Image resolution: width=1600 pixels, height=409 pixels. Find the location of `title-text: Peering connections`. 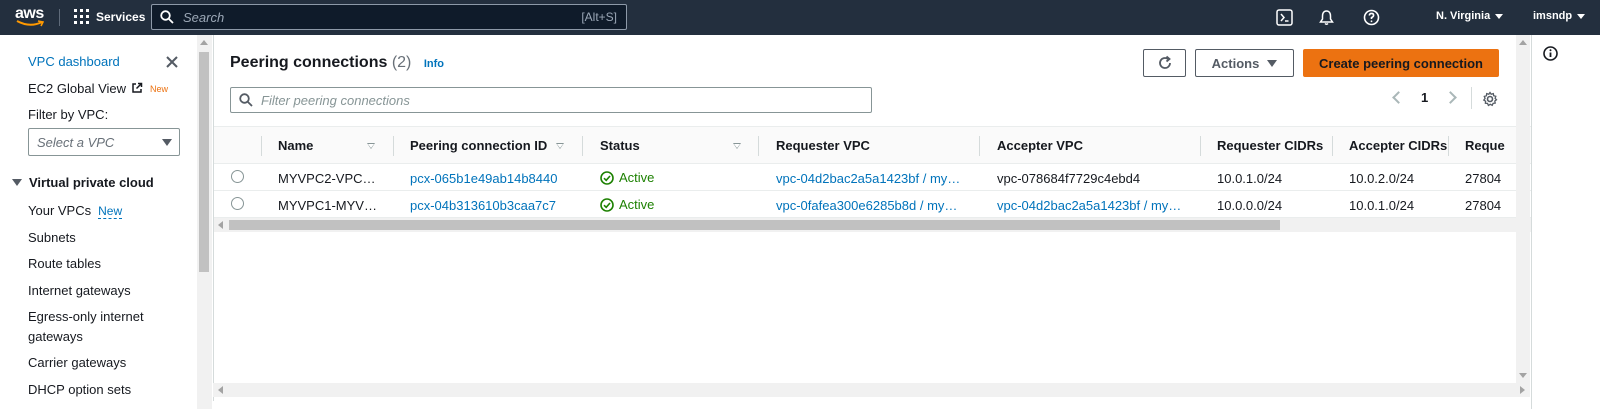

title-text: Peering connections is located at coordinates (309, 62).